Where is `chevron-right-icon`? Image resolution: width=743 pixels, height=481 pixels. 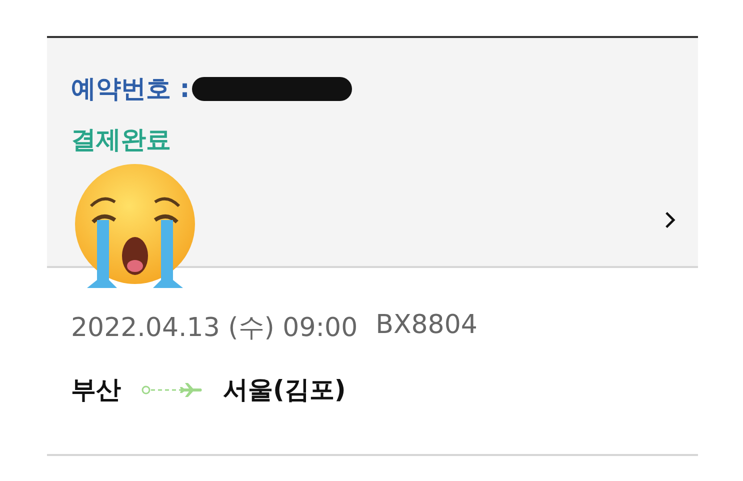
chevron-right-icon is located at coordinates (670, 220).